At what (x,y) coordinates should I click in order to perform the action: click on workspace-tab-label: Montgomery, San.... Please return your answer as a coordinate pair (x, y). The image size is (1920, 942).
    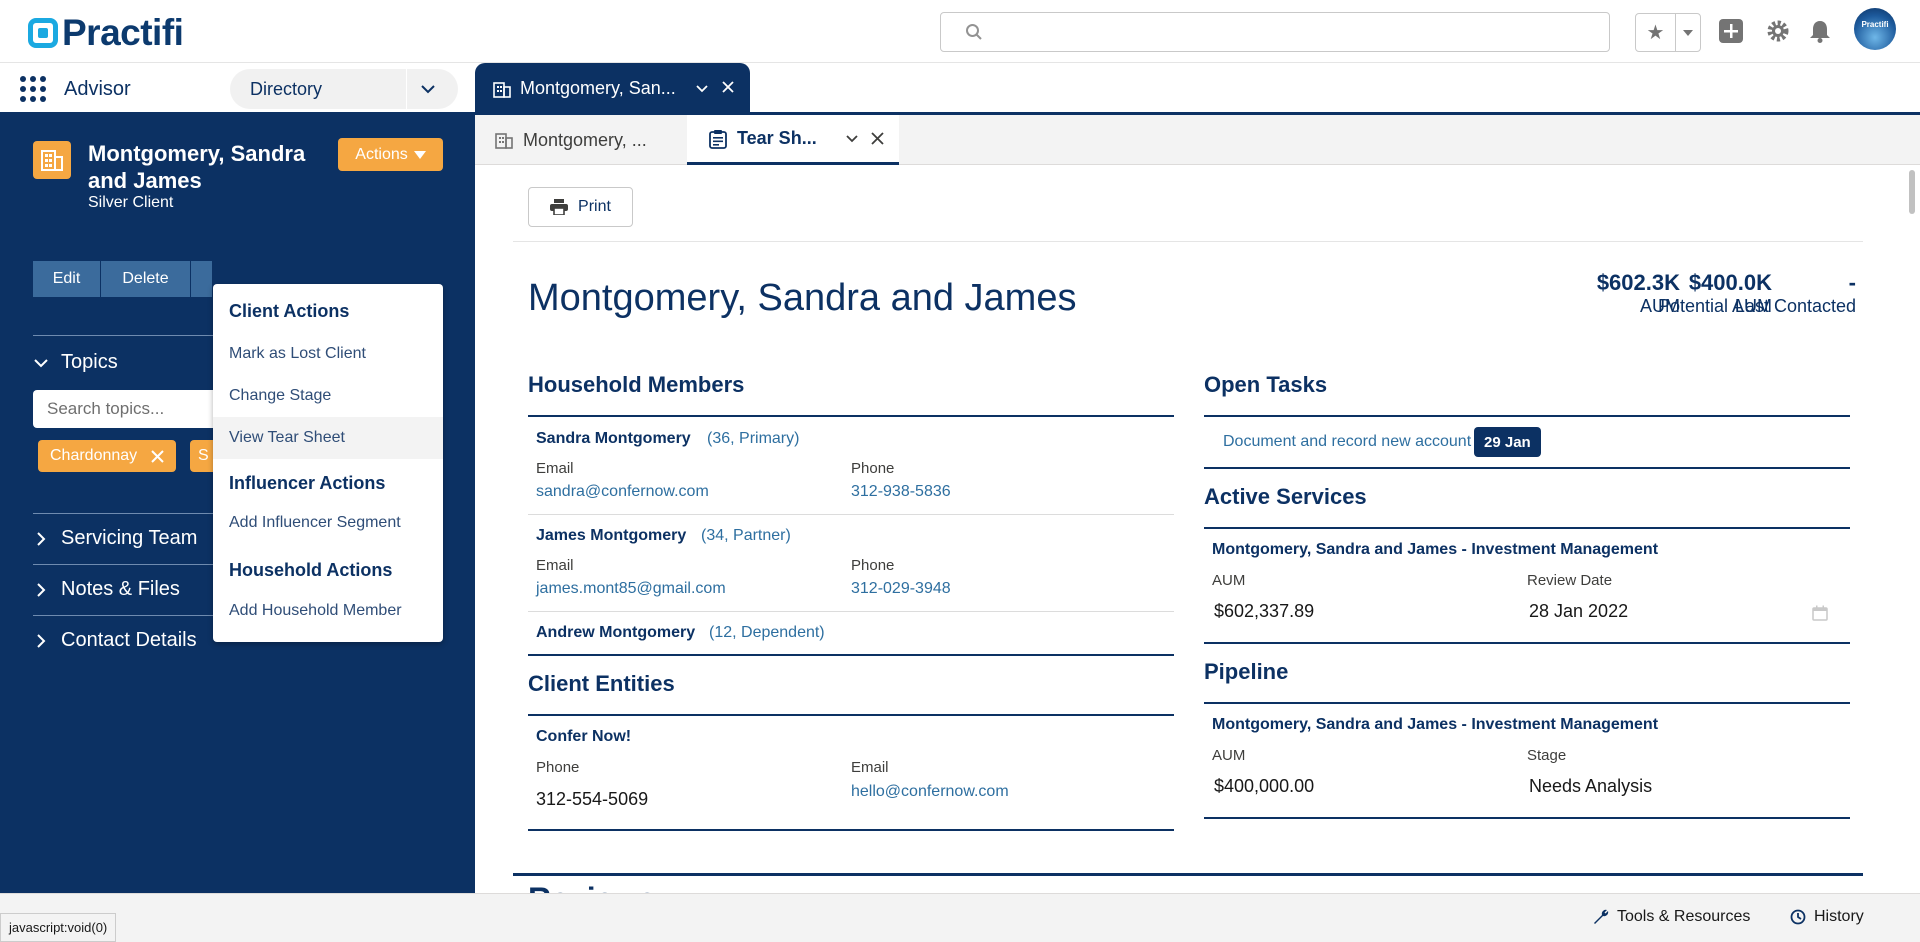
    Looking at the image, I should click on (598, 88).